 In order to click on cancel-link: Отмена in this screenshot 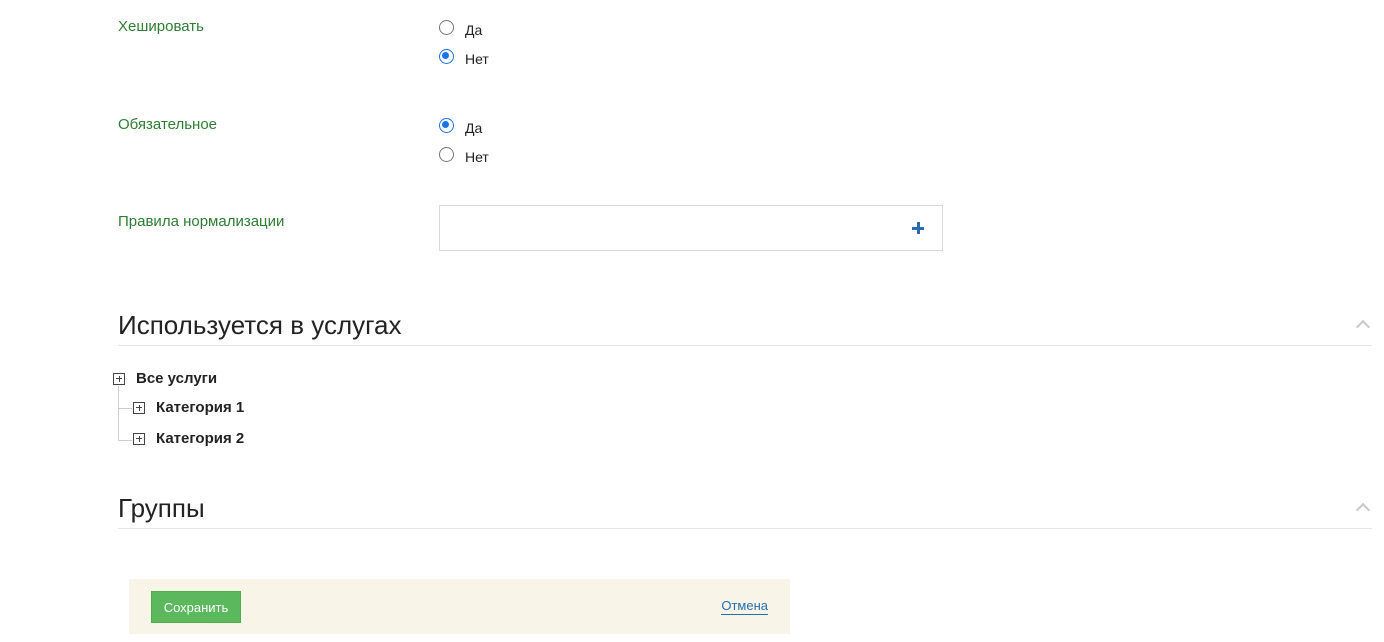, I will do `click(744, 606)`.